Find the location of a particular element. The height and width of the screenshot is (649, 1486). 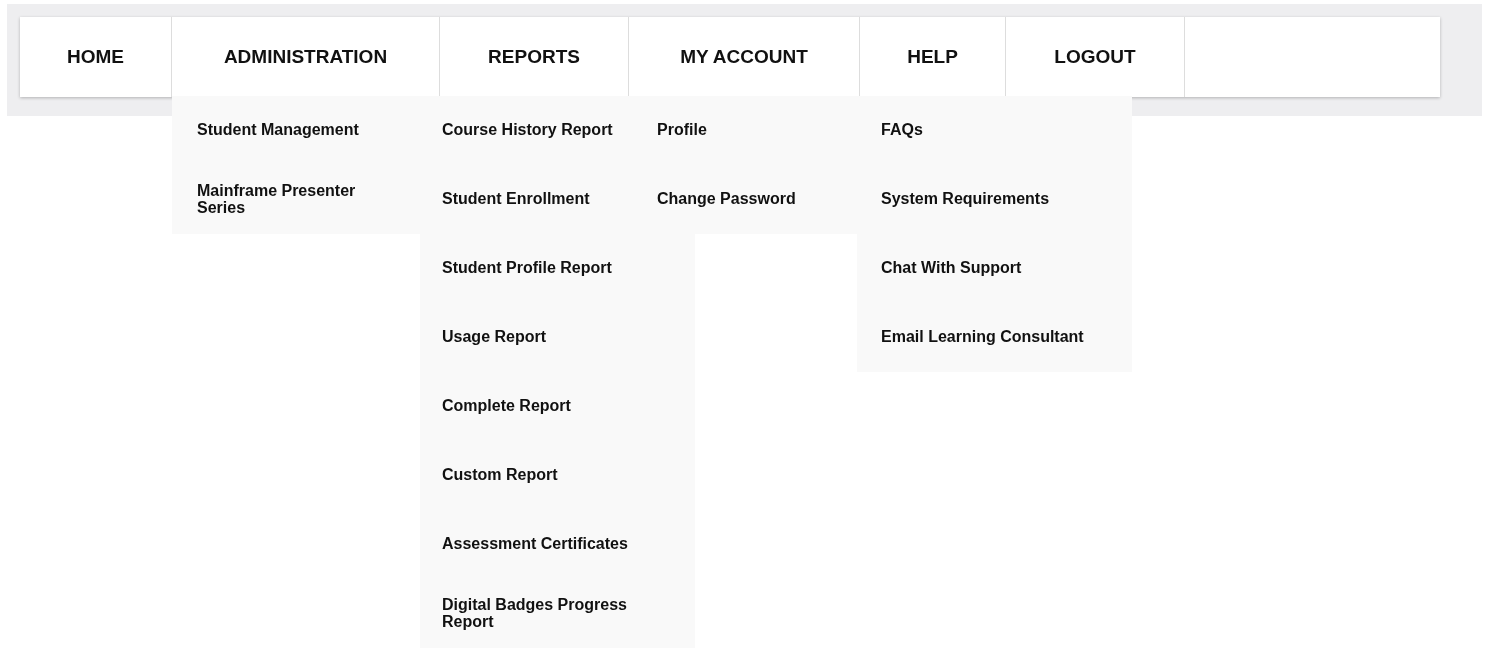

menu-item: Mainframe Presenter Series is located at coordinates (292, 199).